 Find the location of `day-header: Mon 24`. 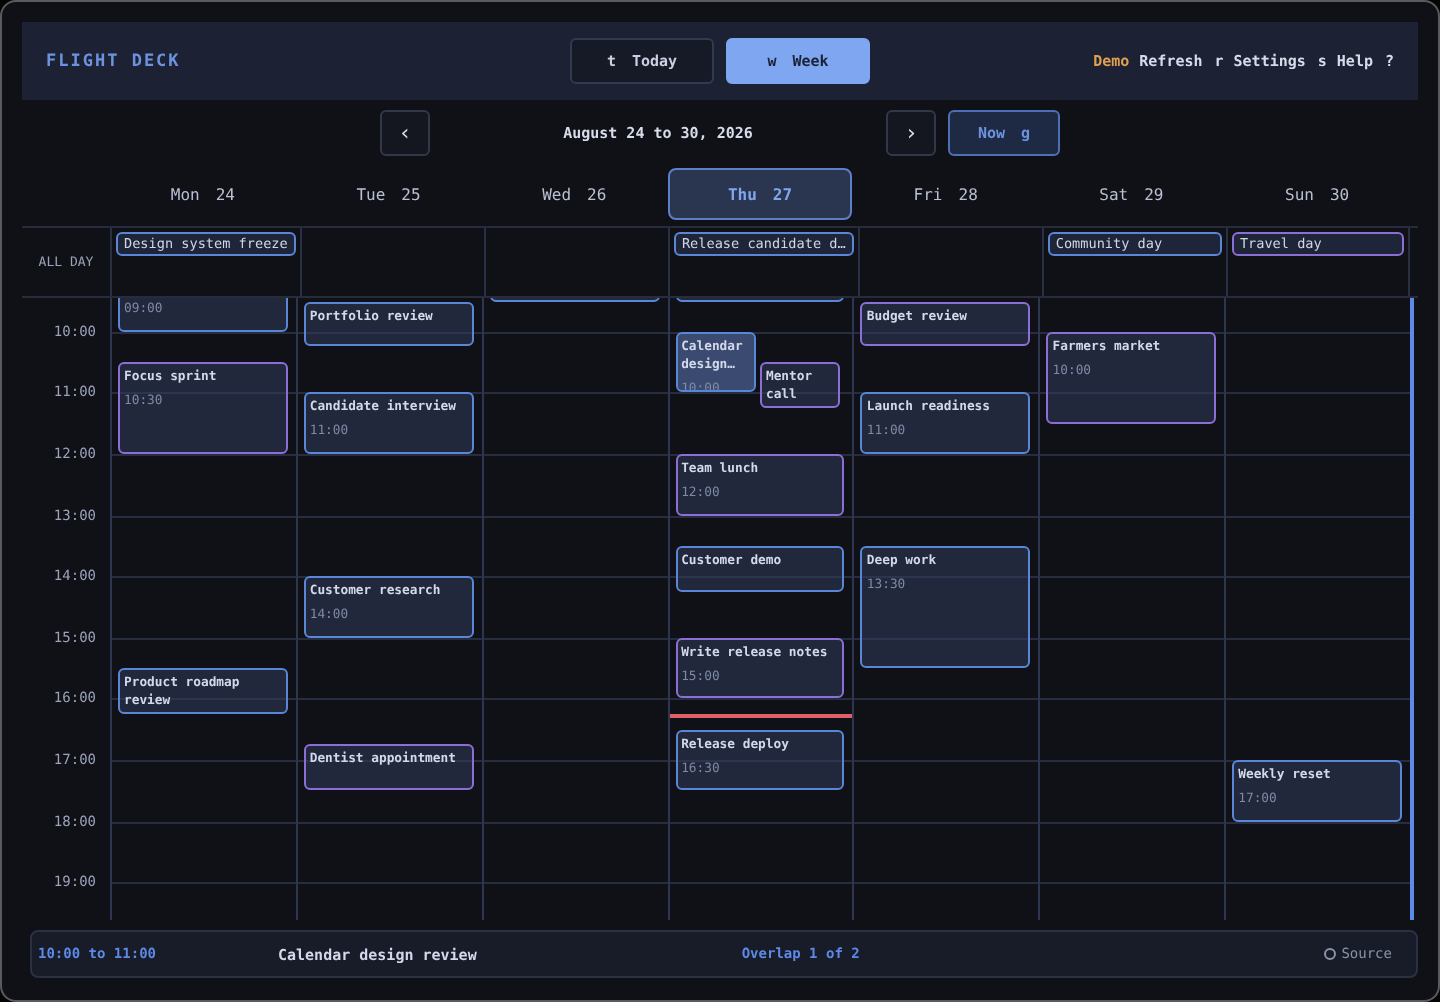

day-header: Mon 24 is located at coordinates (203, 194).